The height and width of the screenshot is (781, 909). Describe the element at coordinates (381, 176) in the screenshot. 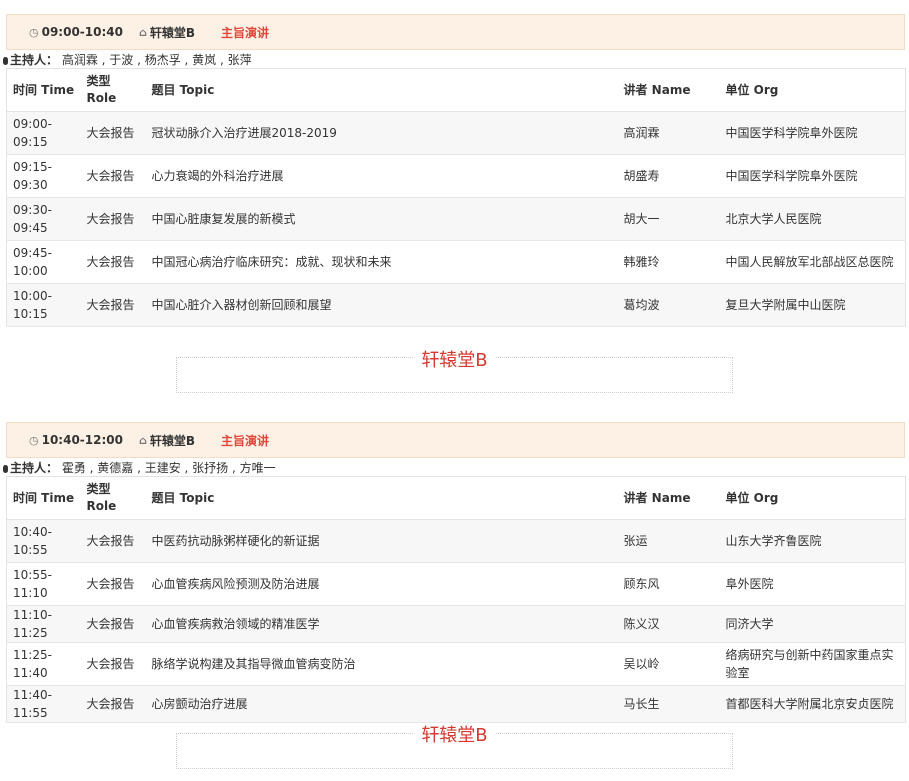

I see `cell-topic: 心力衰竭的外科治疗进展` at that location.